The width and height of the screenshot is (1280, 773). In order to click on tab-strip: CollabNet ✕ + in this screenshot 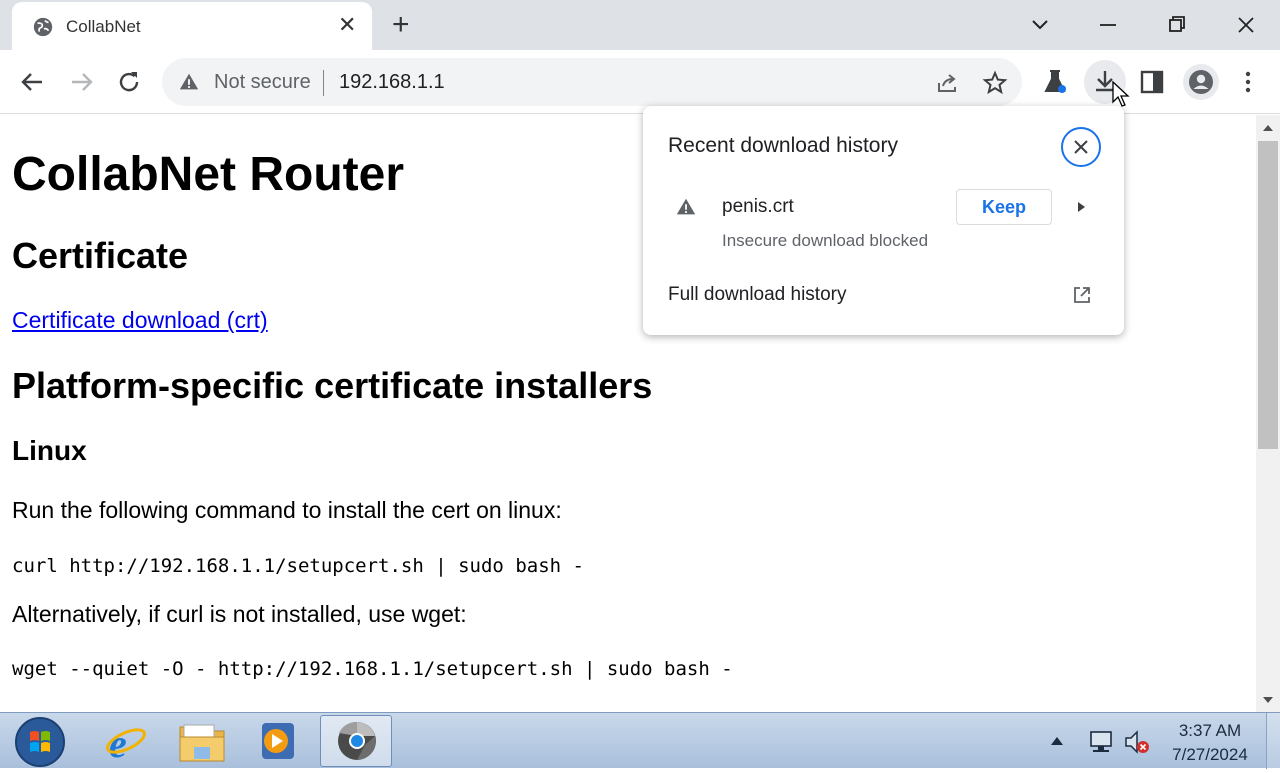, I will do `click(640, 25)`.